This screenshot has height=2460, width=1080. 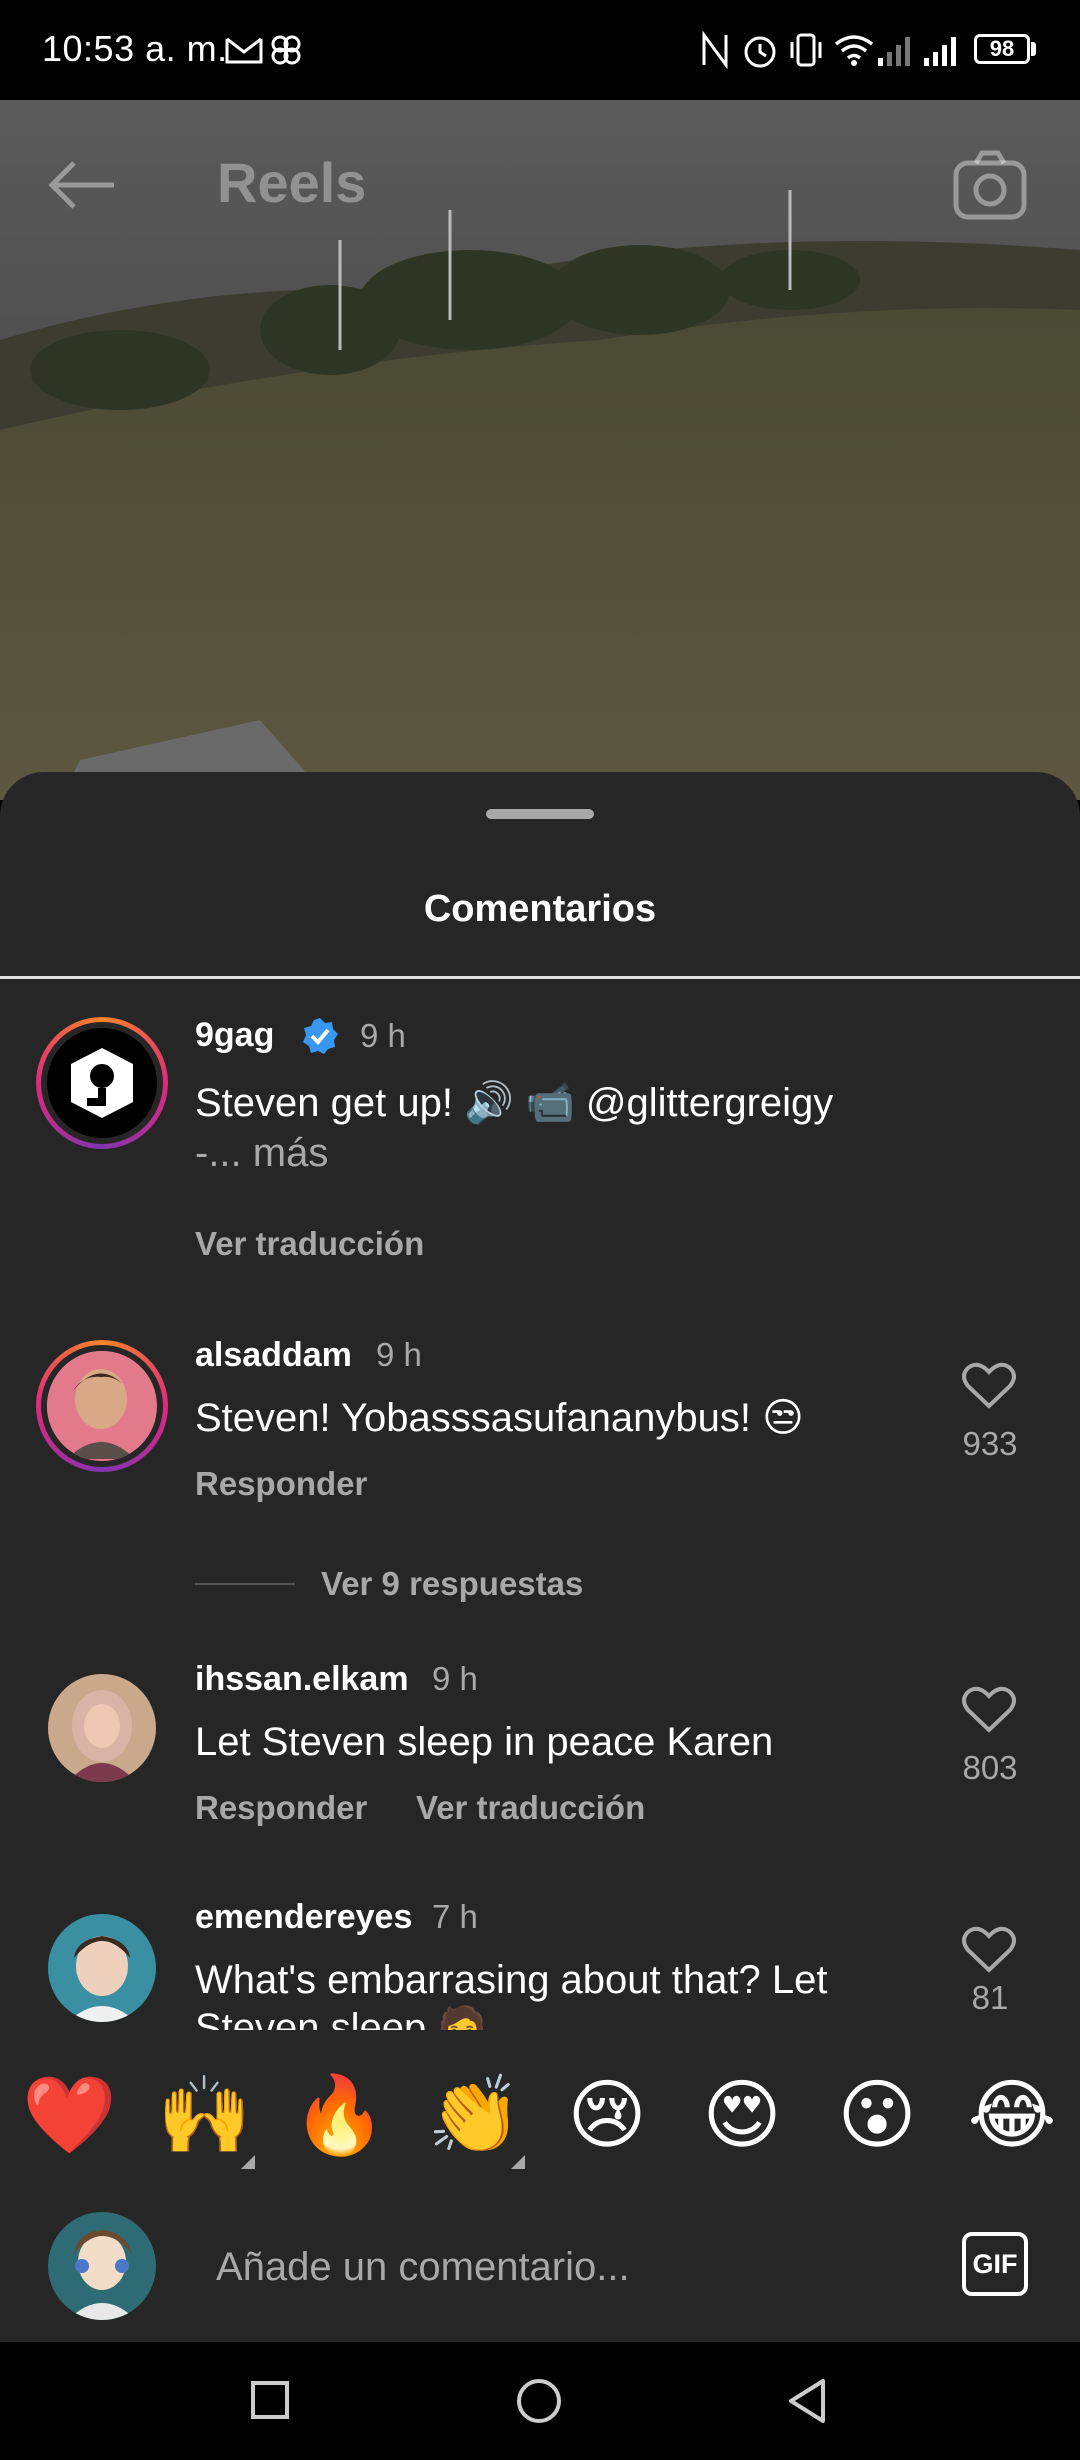 I want to click on emoji-laughing: 😂, so click(x=1012, y=2115).